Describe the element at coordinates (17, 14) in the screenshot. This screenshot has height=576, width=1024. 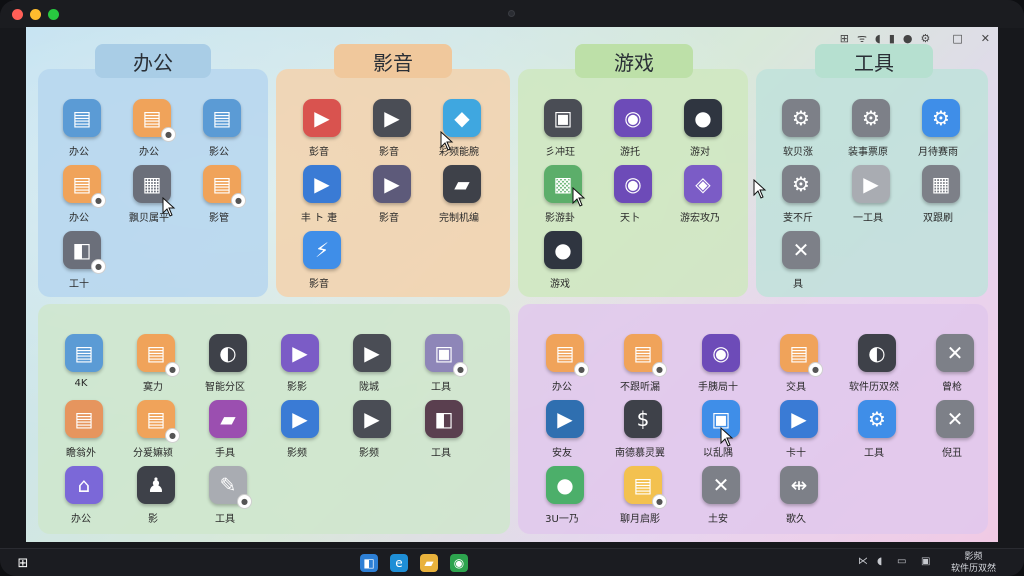
I see `close-dot` at that location.